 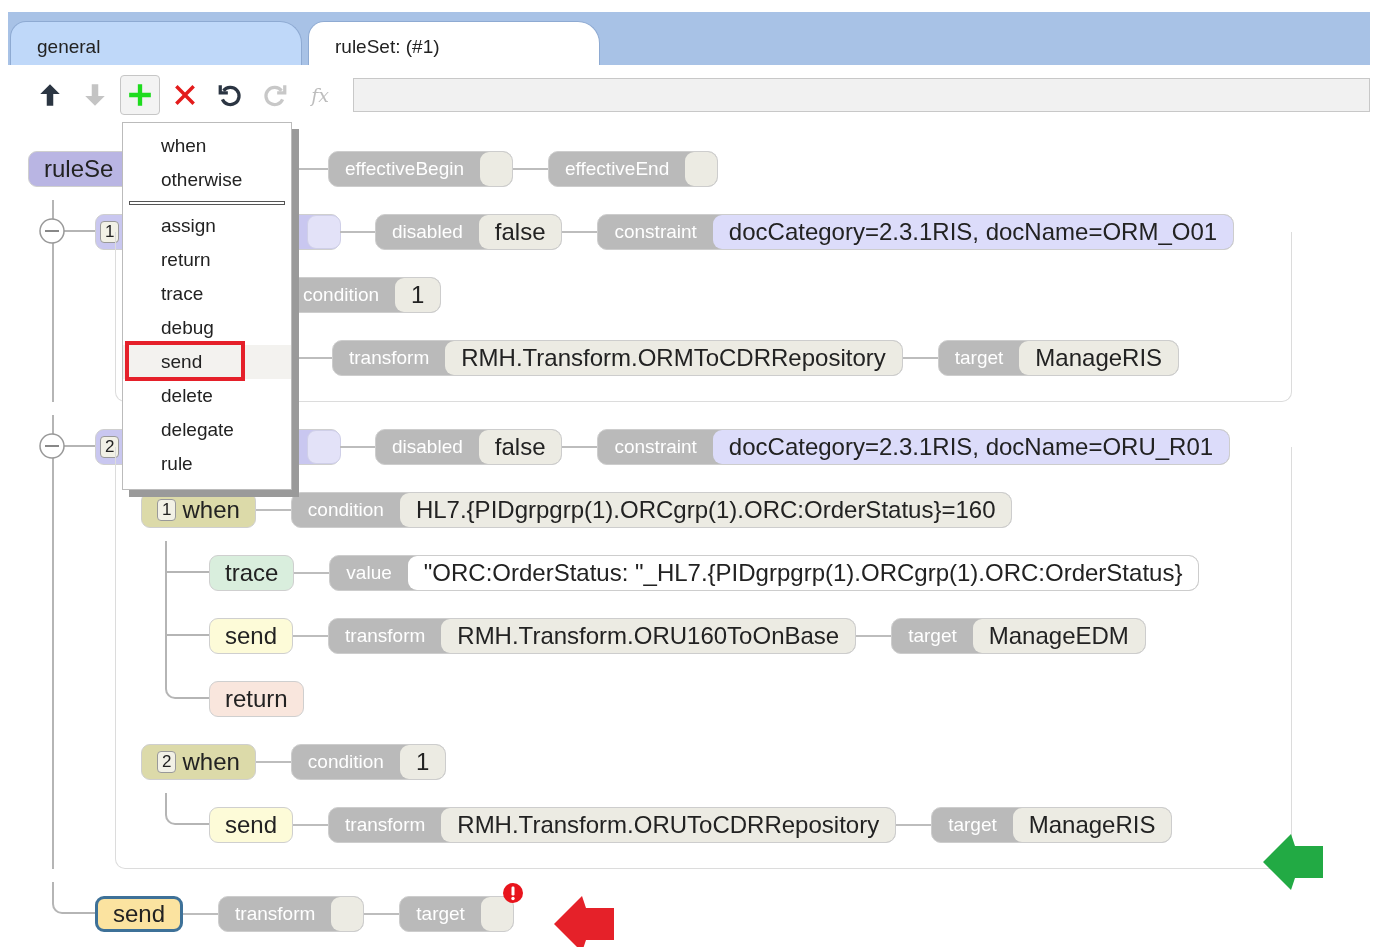 What do you see at coordinates (275, 95) in the screenshot?
I see `redo-icon` at bounding box center [275, 95].